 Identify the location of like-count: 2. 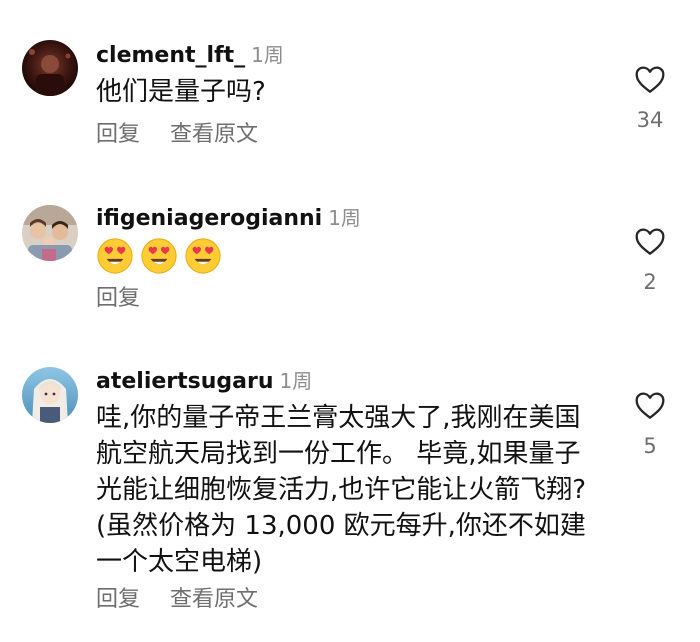
(650, 282).